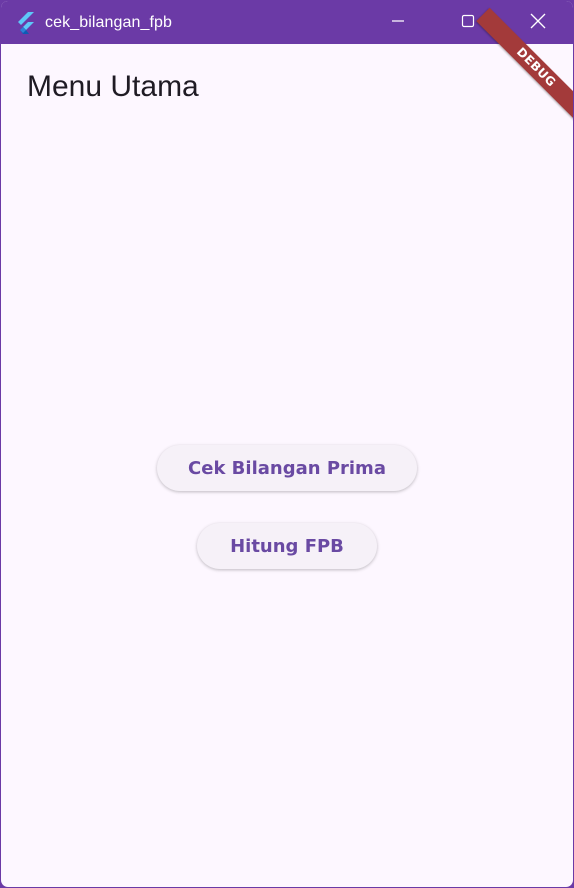 The width and height of the screenshot is (574, 888). I want to click on minimize-button, so click(398, 22).